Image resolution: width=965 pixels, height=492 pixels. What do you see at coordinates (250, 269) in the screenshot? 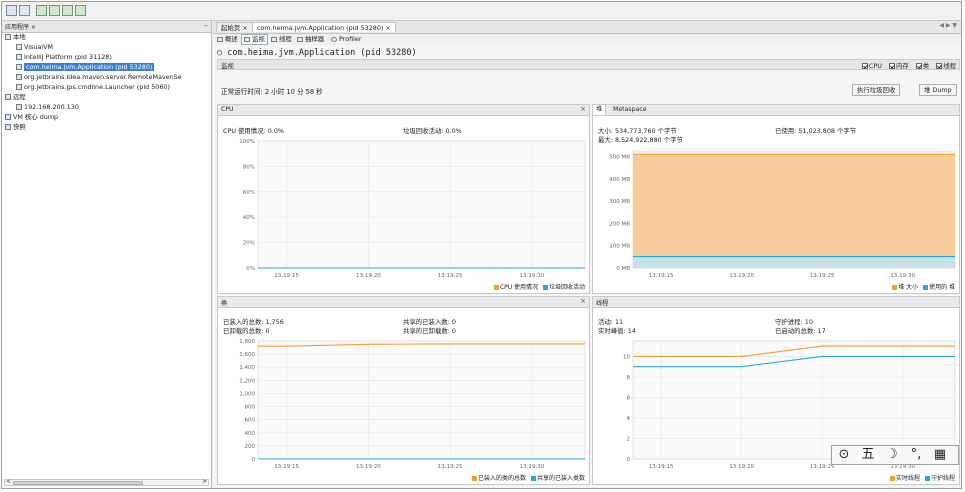
I see `y-tick-label: 0%` at bounding box center [250, 269].